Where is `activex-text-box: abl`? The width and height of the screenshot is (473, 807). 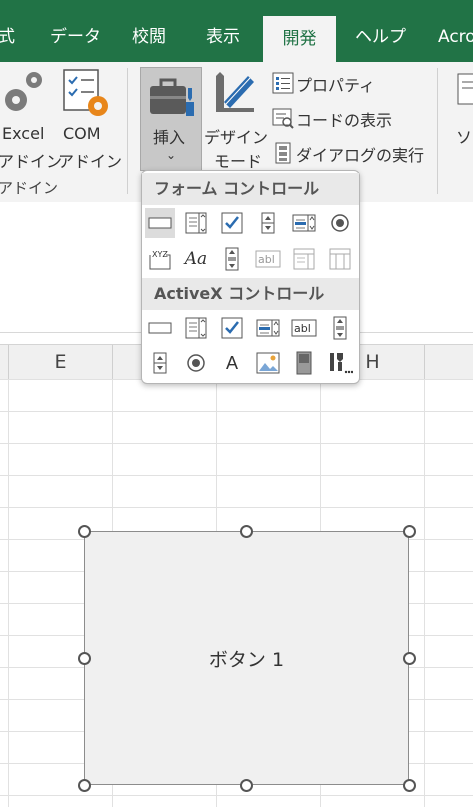 activex-text-box: abl is located at coordinates (304, 328).